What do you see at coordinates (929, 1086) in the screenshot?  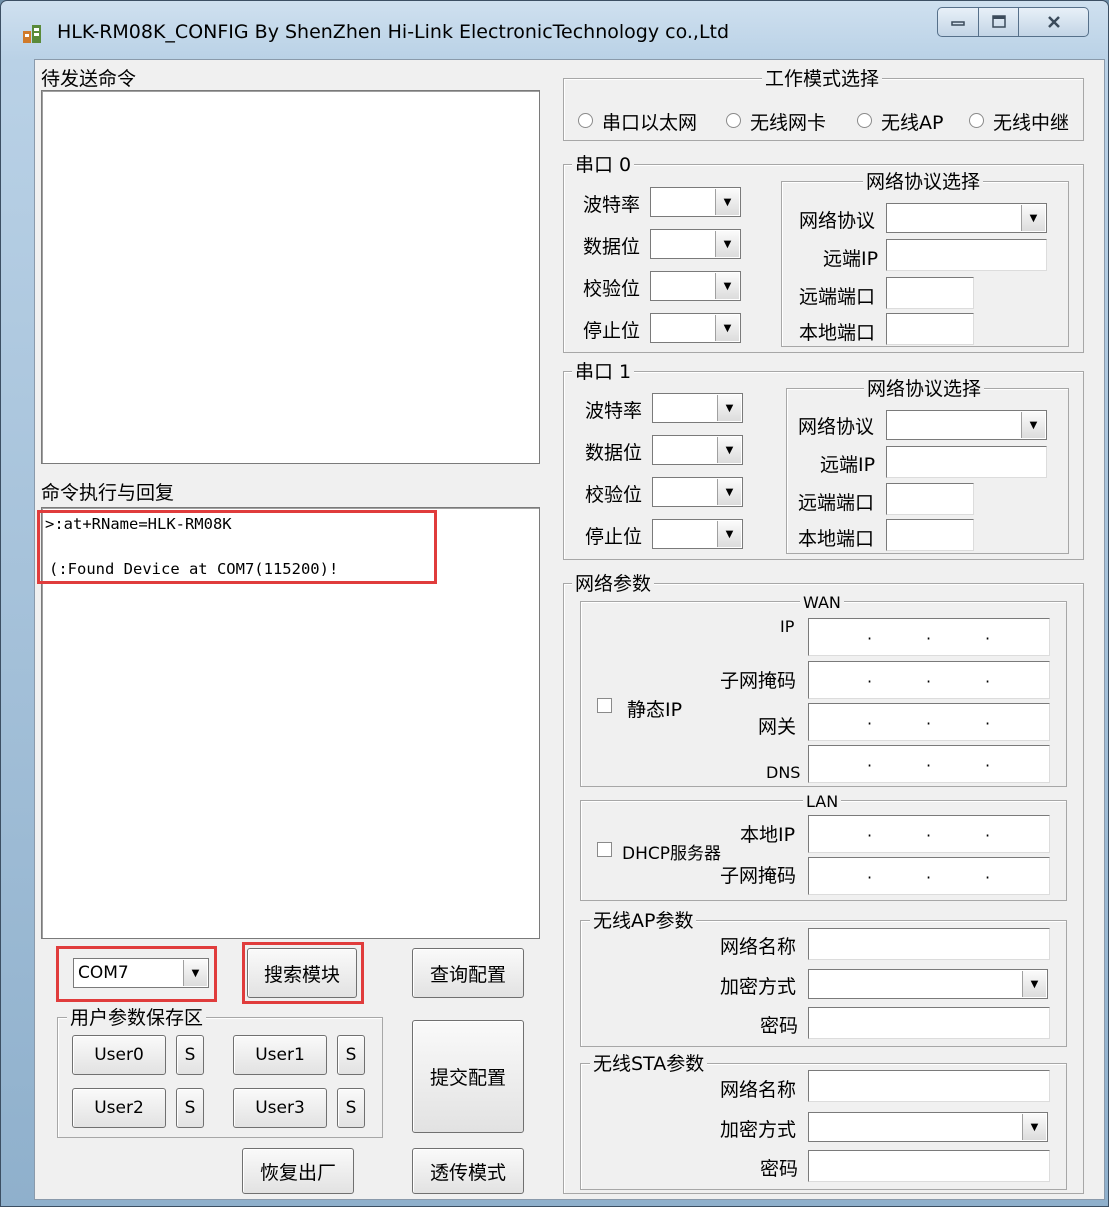 I see `sta-ssid-input` at bounding box center [929, 1086].